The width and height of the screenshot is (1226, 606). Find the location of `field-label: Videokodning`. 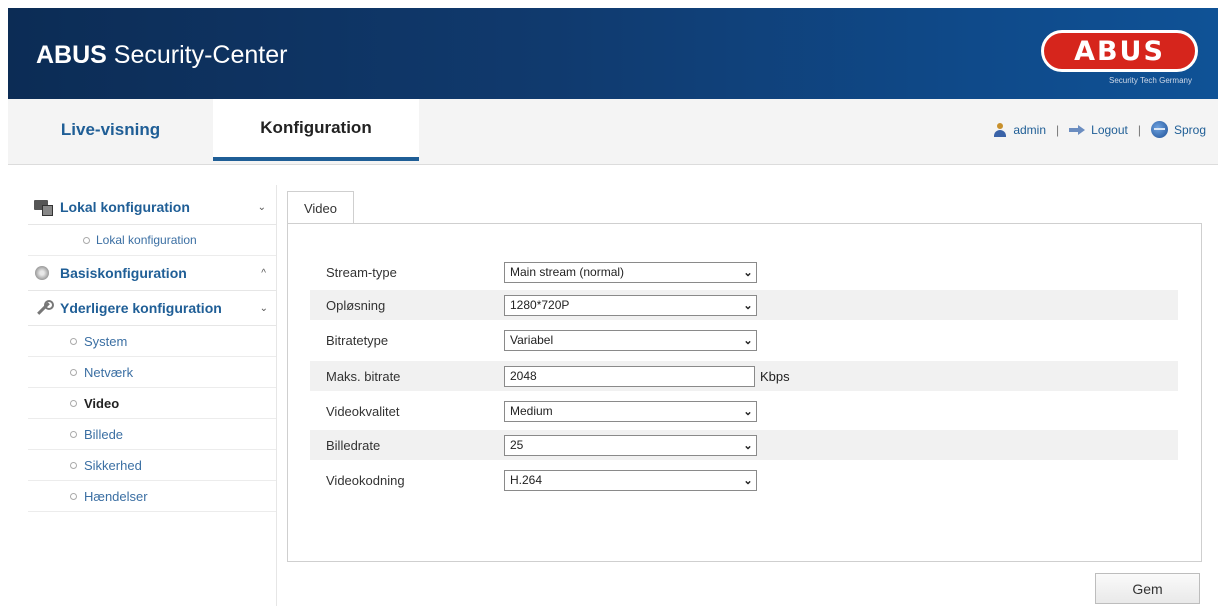

field-label: Videokodning is located at coordinates (365, 480).